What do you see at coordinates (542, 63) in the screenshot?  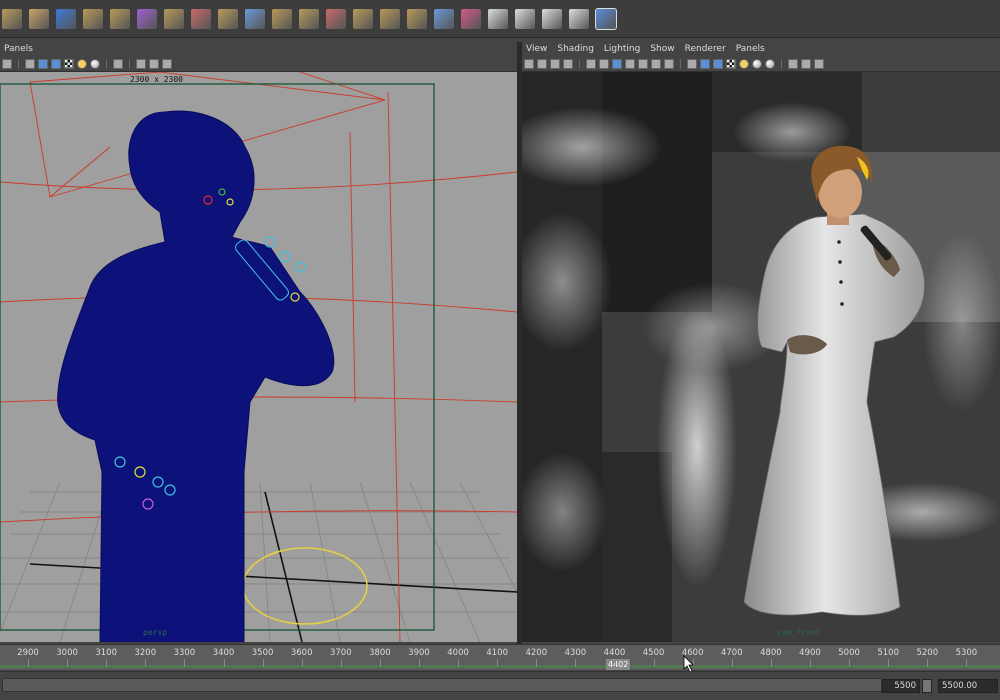 I see `camera-attributes-icon` at bounding box center [542, 63].